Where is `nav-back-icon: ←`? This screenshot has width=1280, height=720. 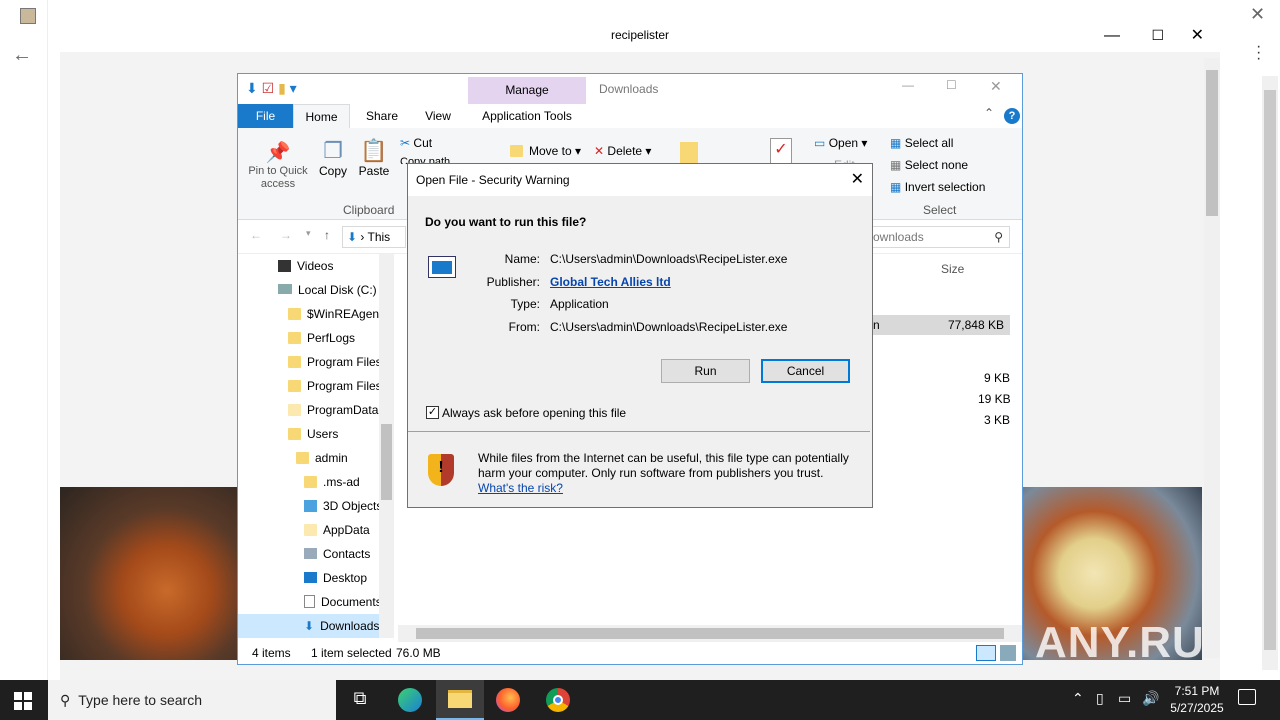 nav-back-icon: ← is located at coordinates (256, 235).